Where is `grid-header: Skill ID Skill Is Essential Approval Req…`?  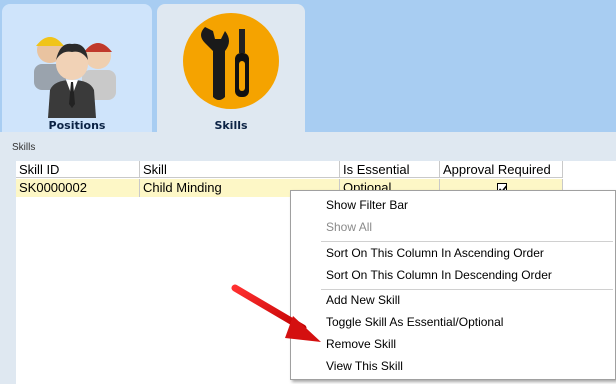
grid-header: Skill ID Skill Is Essential Approval Req… is located at coordinates (316, 169).